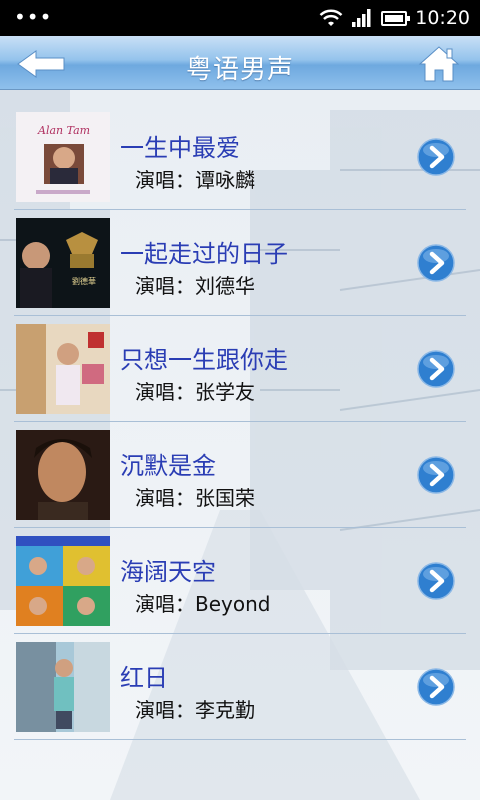 The height and width of the screenshot is (800, 480). What do you see at coordinates (63, 130) in the screenshot?
I see `svg-text: Alan Tam` at bounding box center [63, 130].